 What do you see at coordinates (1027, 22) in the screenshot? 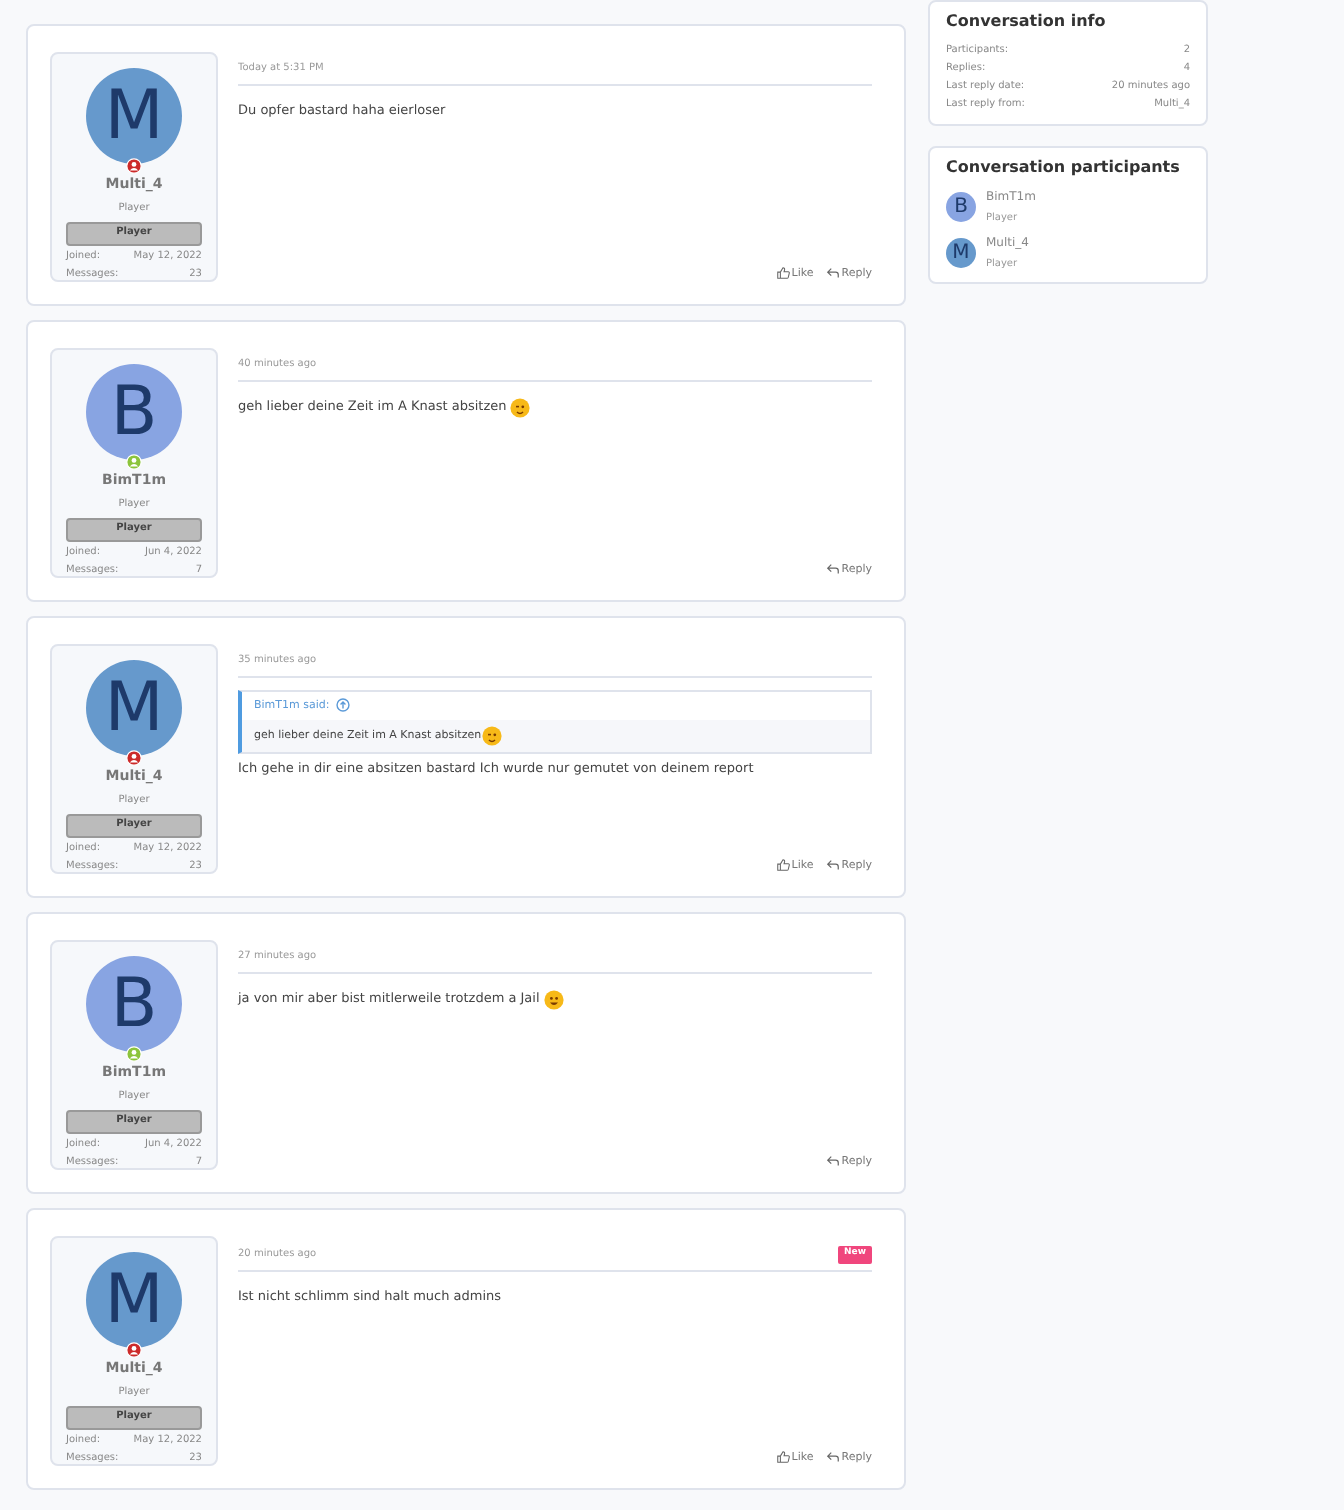
I see `card-title: Conversation info` at bounding box center [1027, 22].